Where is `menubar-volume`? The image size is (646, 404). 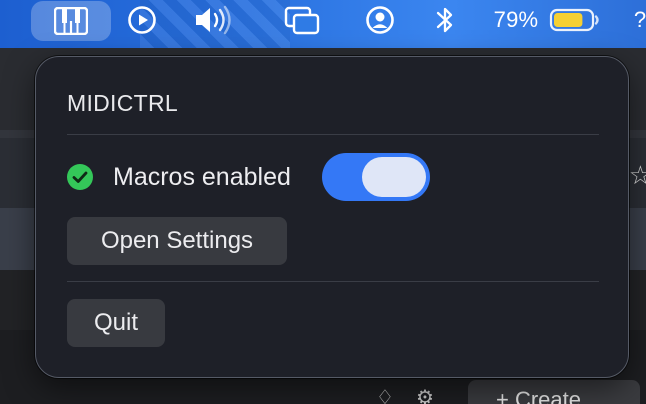 menubar-volume is located at coordinates (214, 20).